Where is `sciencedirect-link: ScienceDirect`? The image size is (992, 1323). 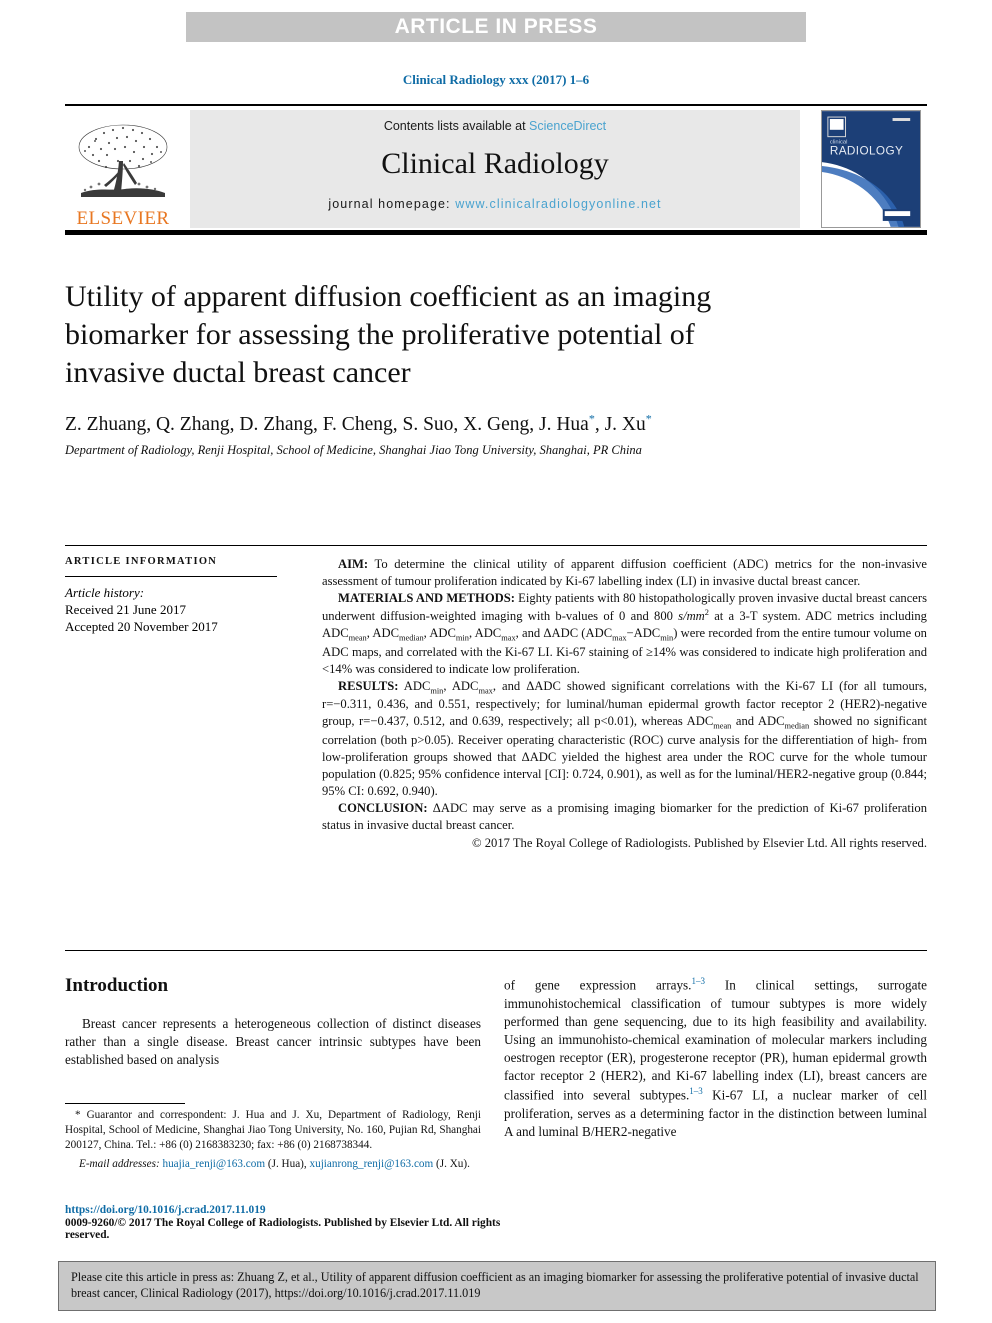 sciencedirect-link: ScienceDirect is located at coordinates (567, 126).